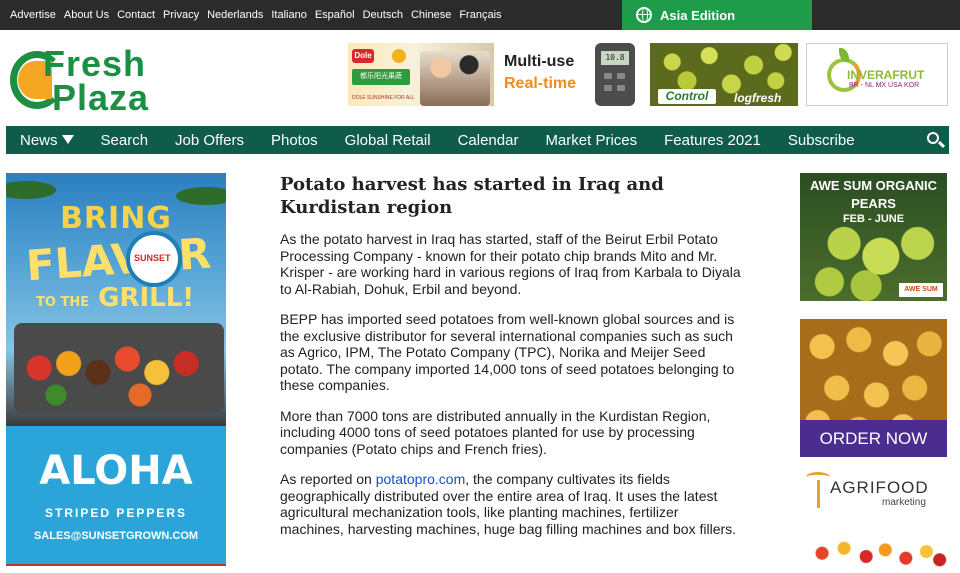 This screenshot has height=573, width=960. Describe the element at coordinates (399, 56) in the screenshot. I see `sun-icon` at that location.